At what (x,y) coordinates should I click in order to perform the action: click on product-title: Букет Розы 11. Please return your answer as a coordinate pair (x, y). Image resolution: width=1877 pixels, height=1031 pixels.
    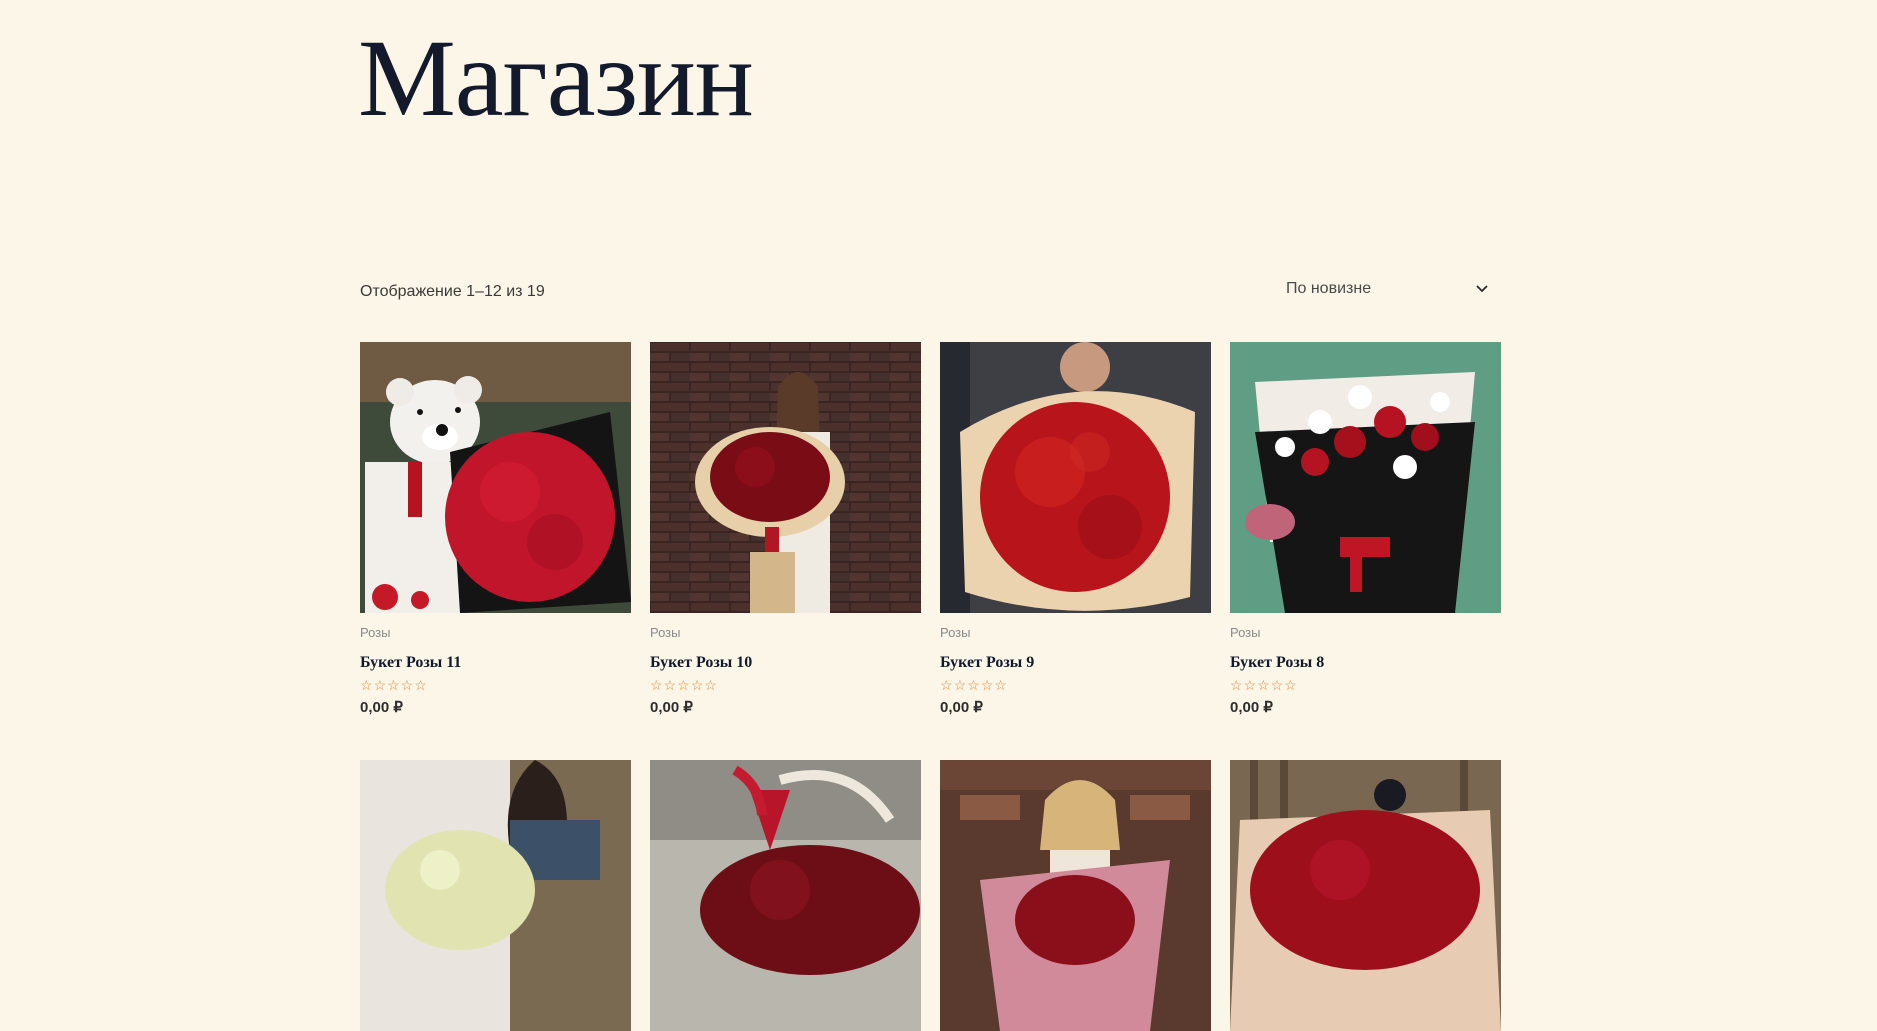
    Looking at the image, I should click on (495, 663).